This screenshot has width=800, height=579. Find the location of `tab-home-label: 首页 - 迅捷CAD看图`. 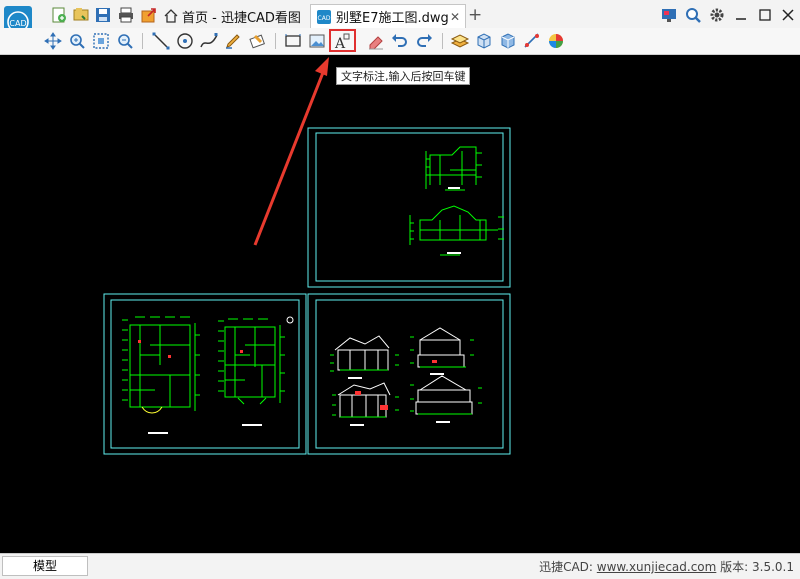

tab-home-label: 首页 - 迅捷CAD看图 is located at coordinates (241, 18).